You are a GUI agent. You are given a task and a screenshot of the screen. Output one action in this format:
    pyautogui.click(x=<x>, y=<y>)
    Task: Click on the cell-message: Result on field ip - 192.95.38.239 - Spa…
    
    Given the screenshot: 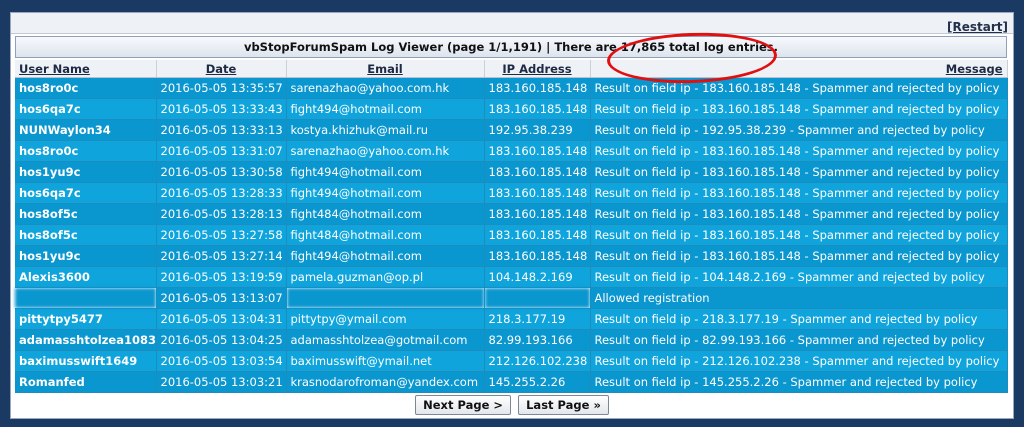 What is the action you would take?
    pyautogui.click(x=799, y=130)
    